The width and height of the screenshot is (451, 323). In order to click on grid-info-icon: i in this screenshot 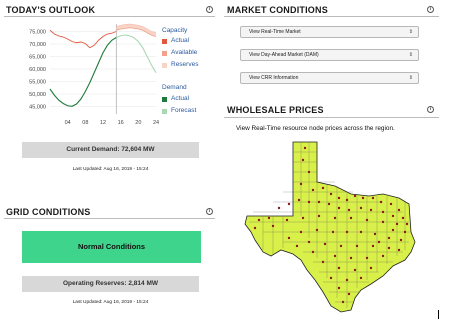, I will do `click(209, 211)`.